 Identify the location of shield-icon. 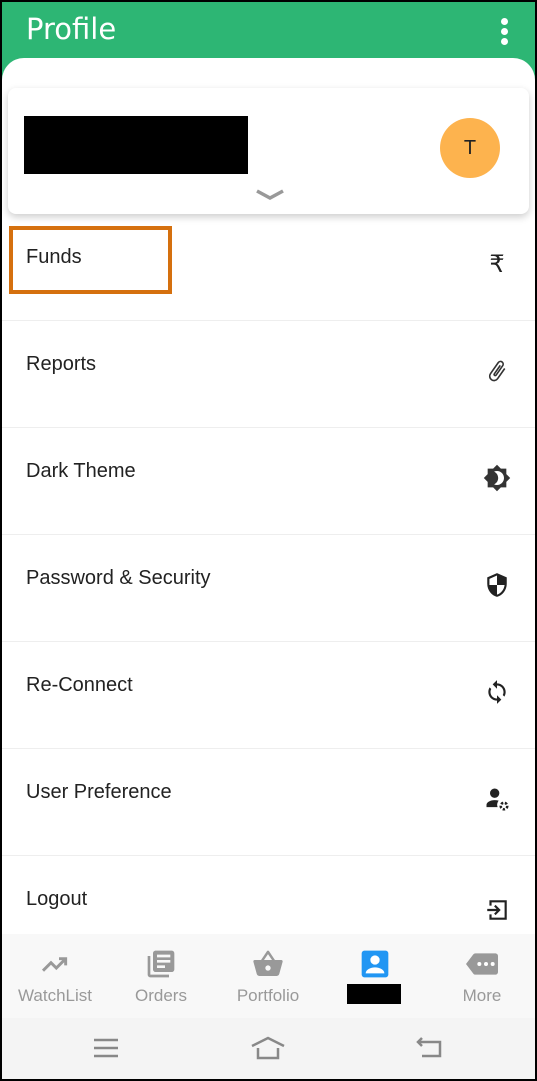
(497, 585).